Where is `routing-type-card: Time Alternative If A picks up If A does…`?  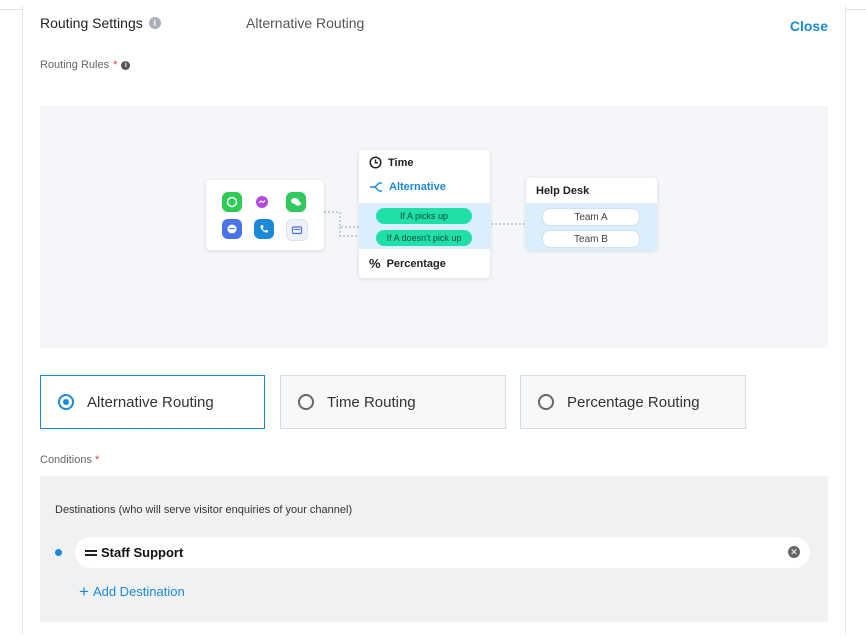 routing-type-card: Time Alternative If A picks up If A does… is located at coordinates (424, 214).